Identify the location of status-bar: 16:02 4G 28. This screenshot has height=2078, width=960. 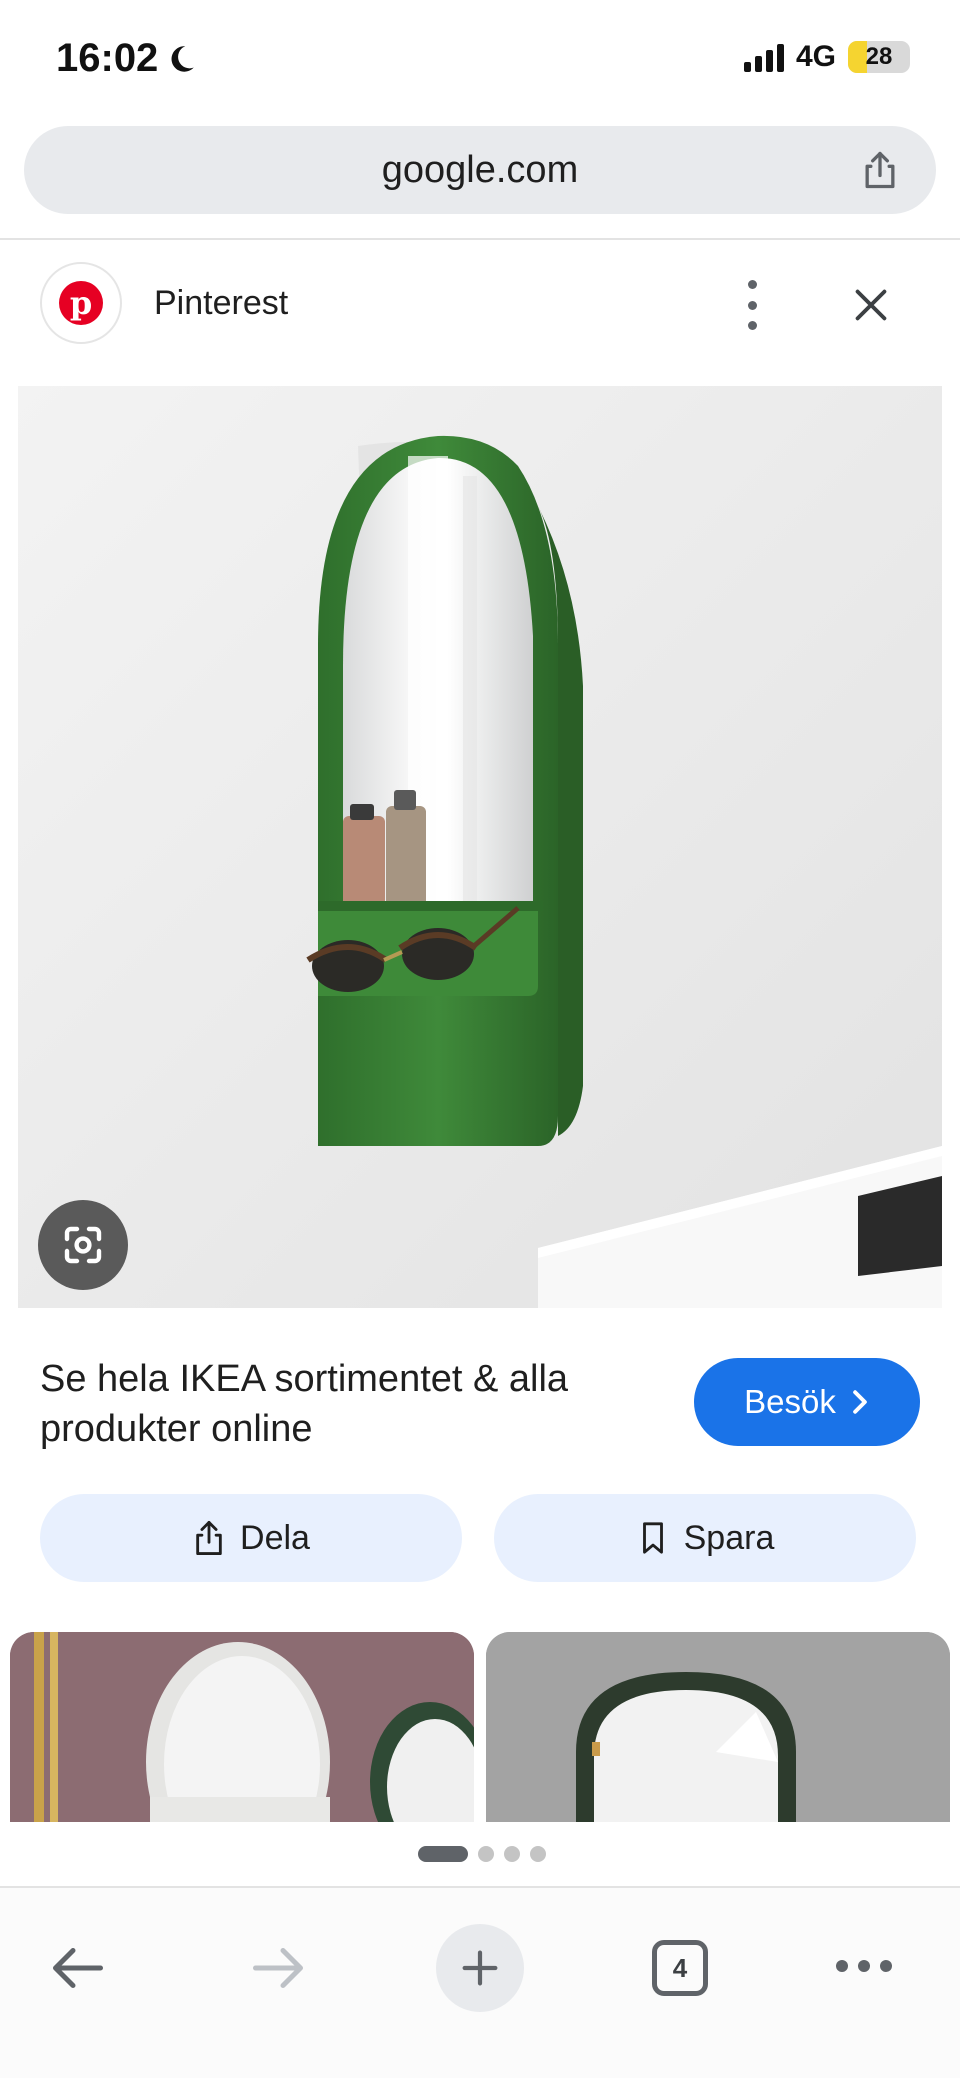
(480, 60).